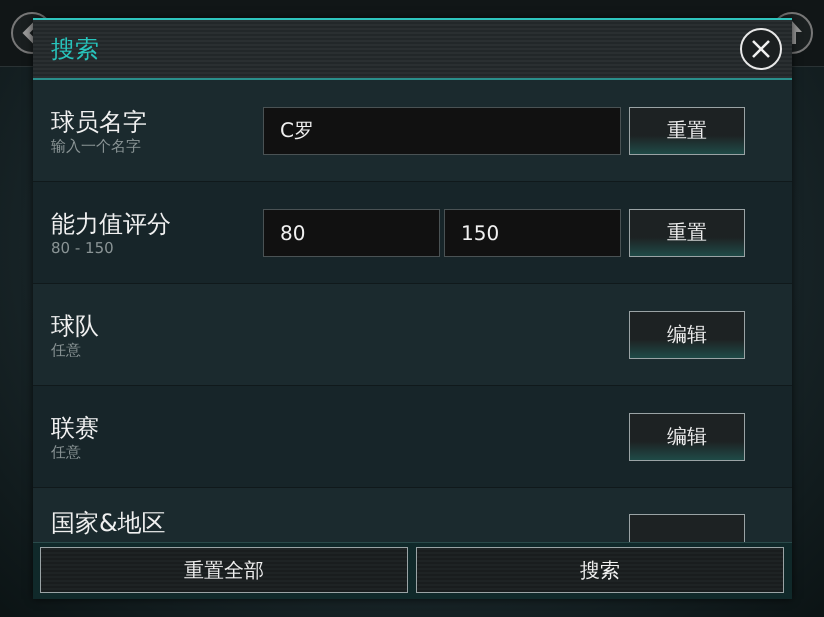 The image size is (824, 617). Describe the element at coordinates (99, 121) in the screenshot. I see `field-label: 球员名字` at that location.